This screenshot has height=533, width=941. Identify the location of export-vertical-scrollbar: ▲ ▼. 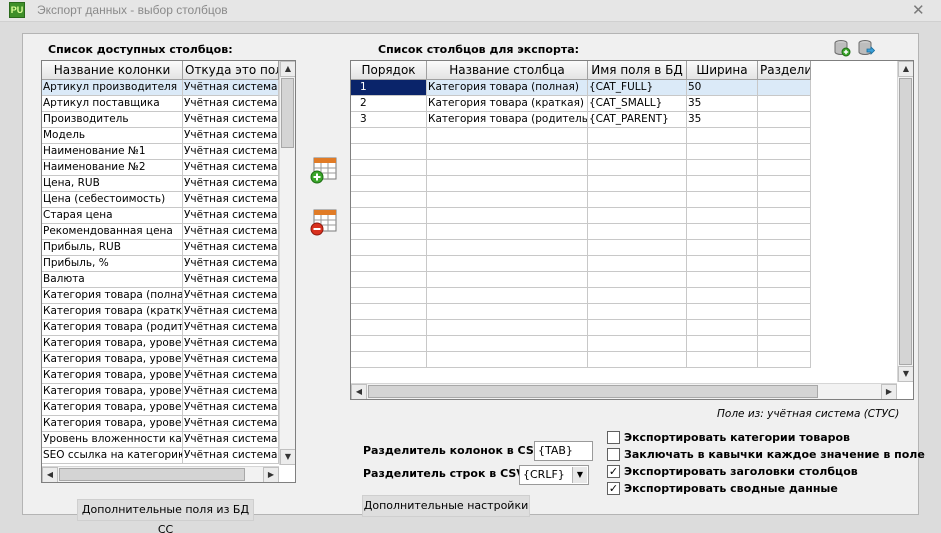
(905, 221).